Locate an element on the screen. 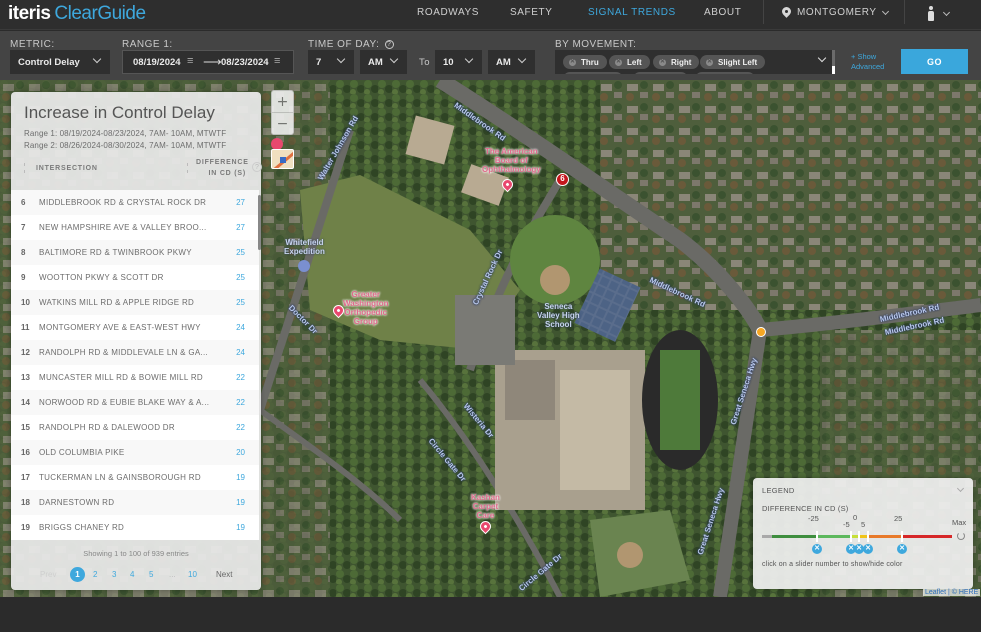 Image resolution: width=981 pixels, height=632 pixels. to-ampm-value: AM is located at coordinates (503, 62).